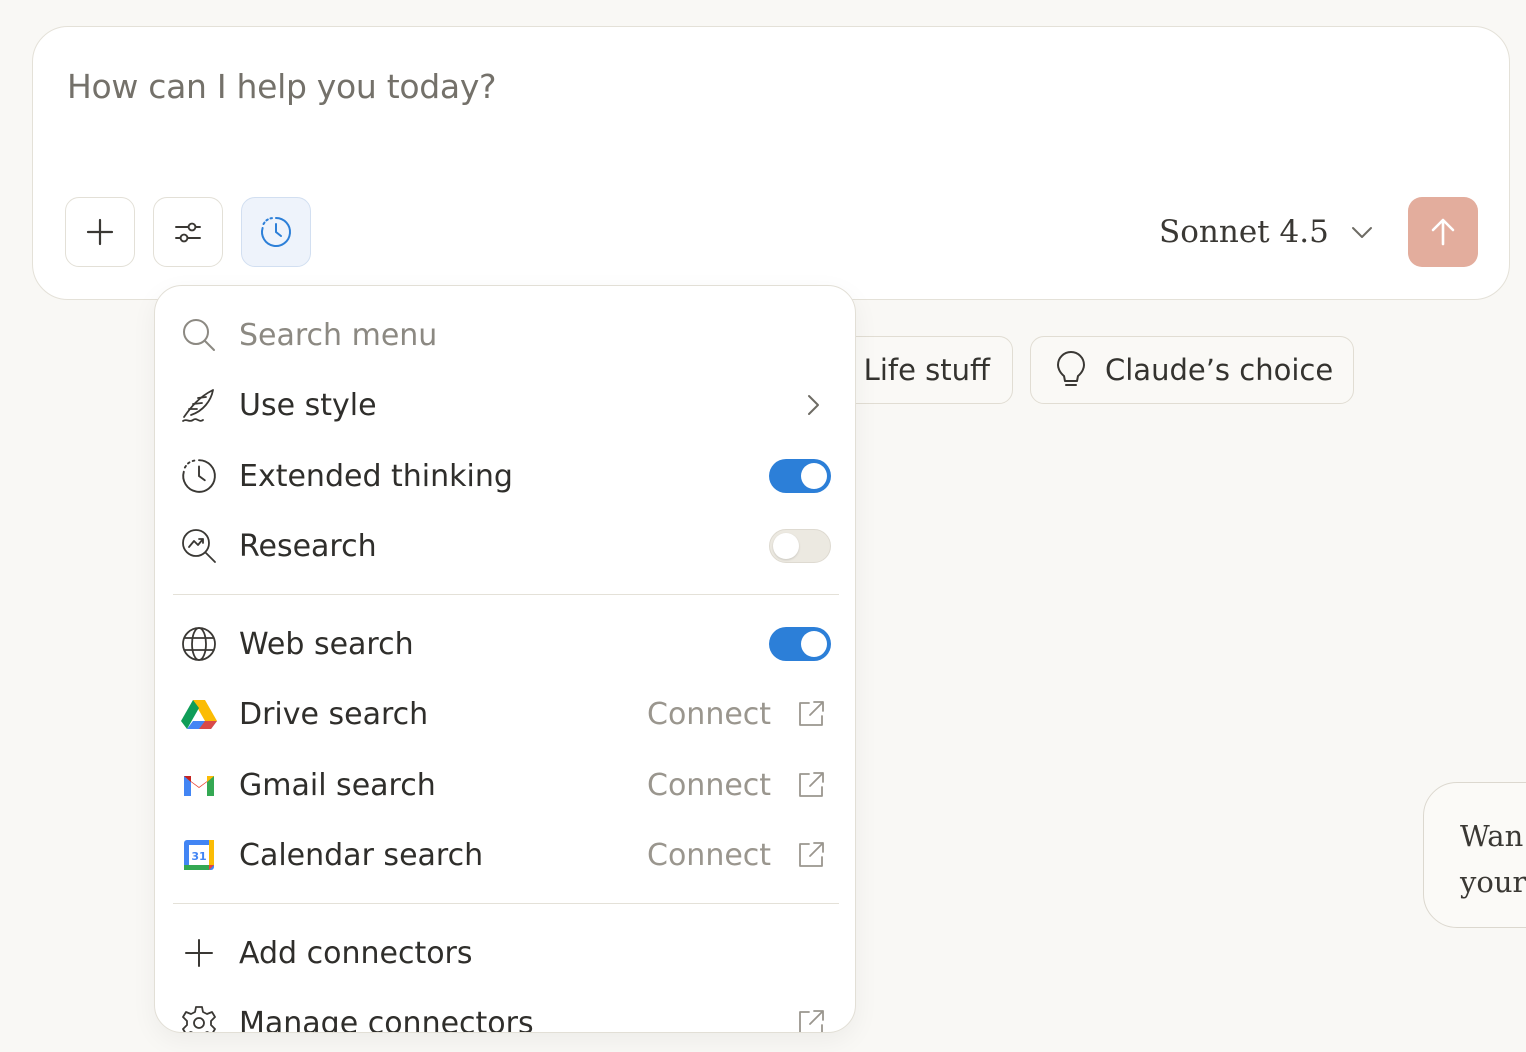  I want to click on menu-item-label: Drive search, so click(334, 714).